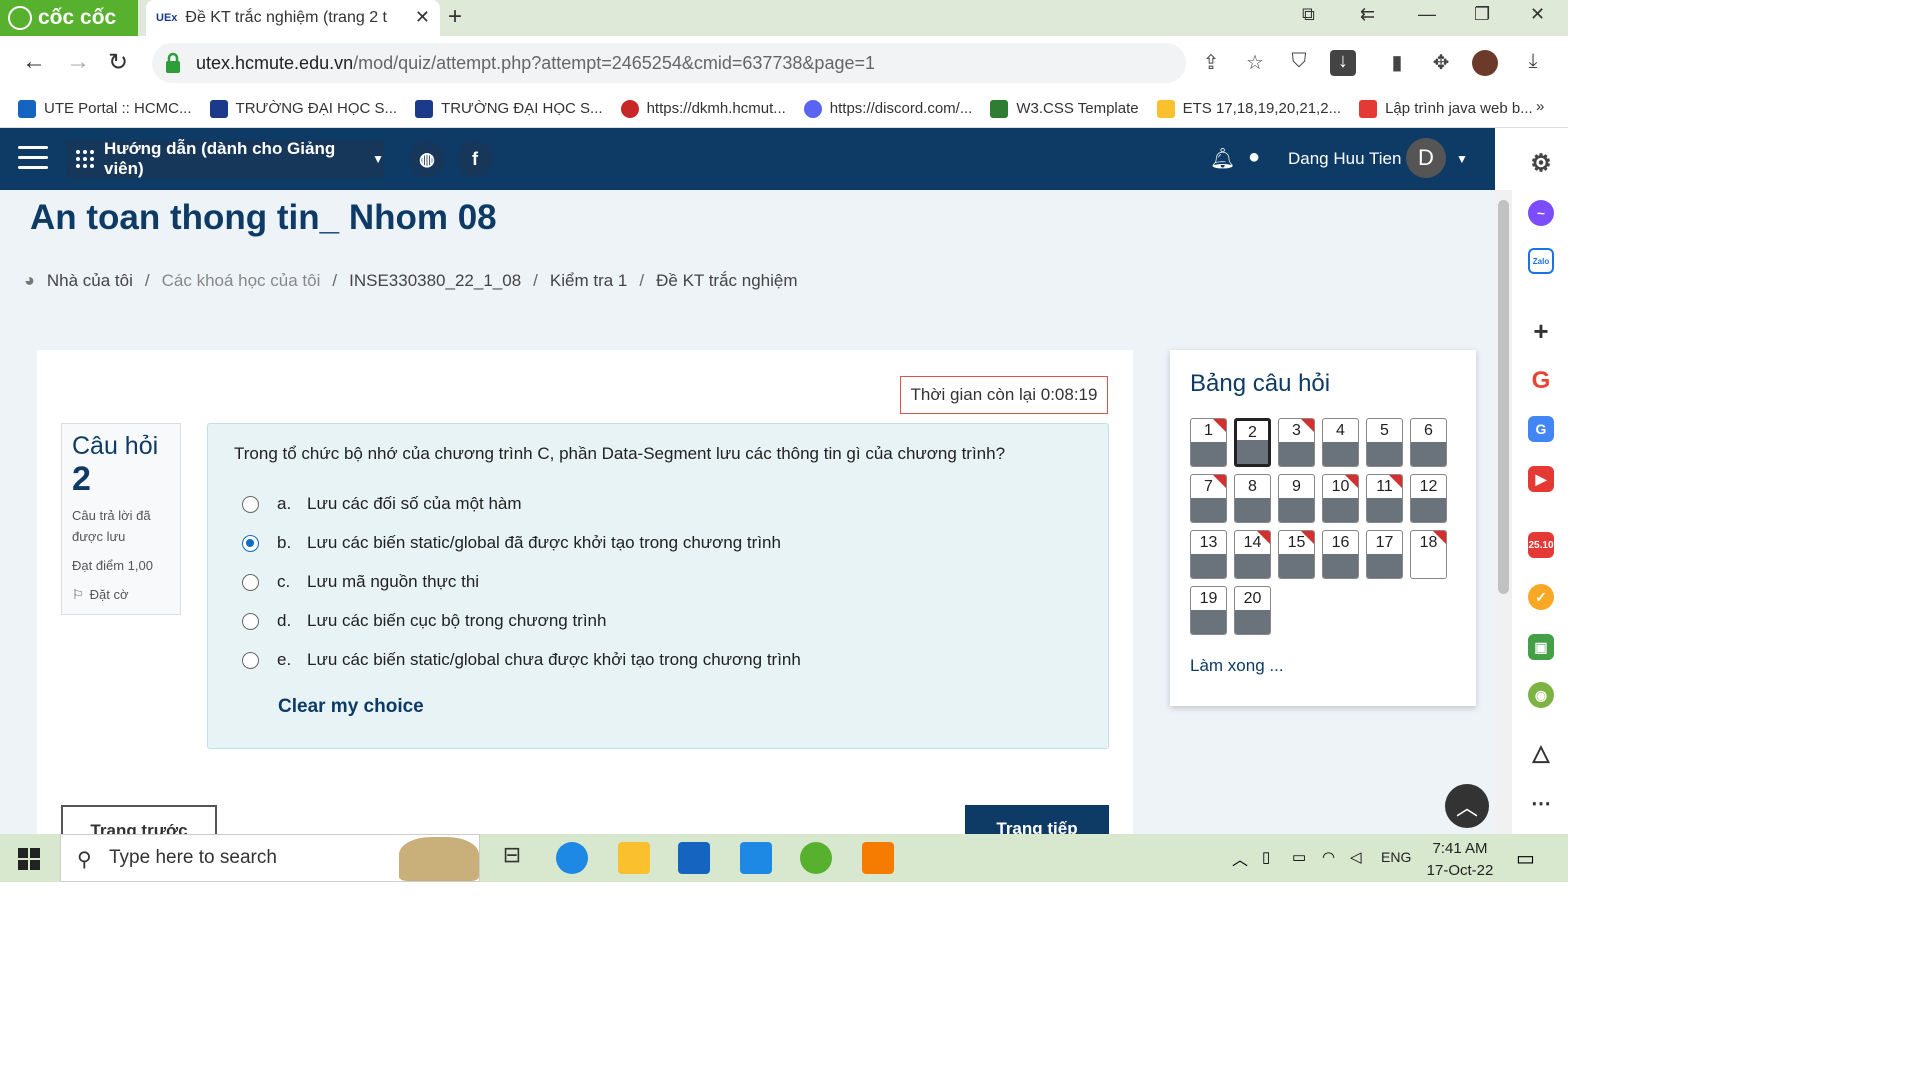  I want to click on question-nav-button: 20, so click(1252, 610).